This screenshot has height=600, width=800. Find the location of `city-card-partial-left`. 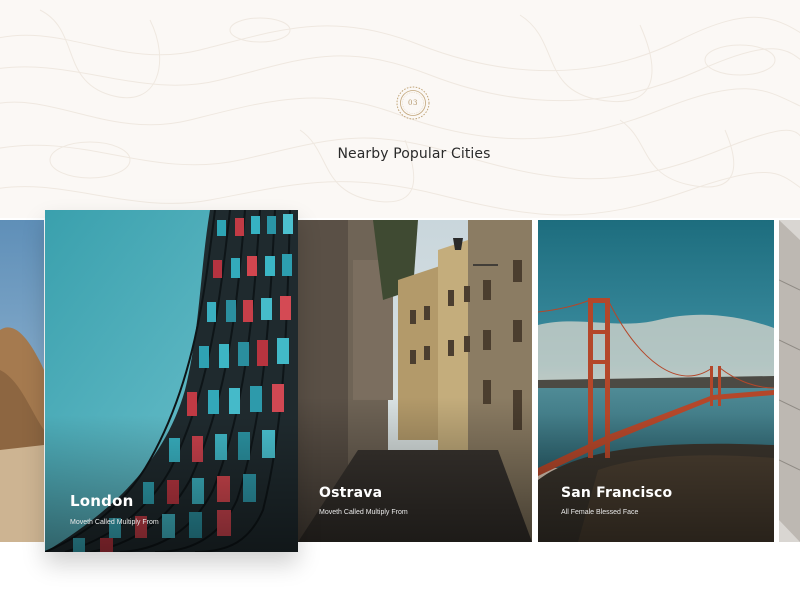

city-card-partial-left is located at coordinates (22, 381).